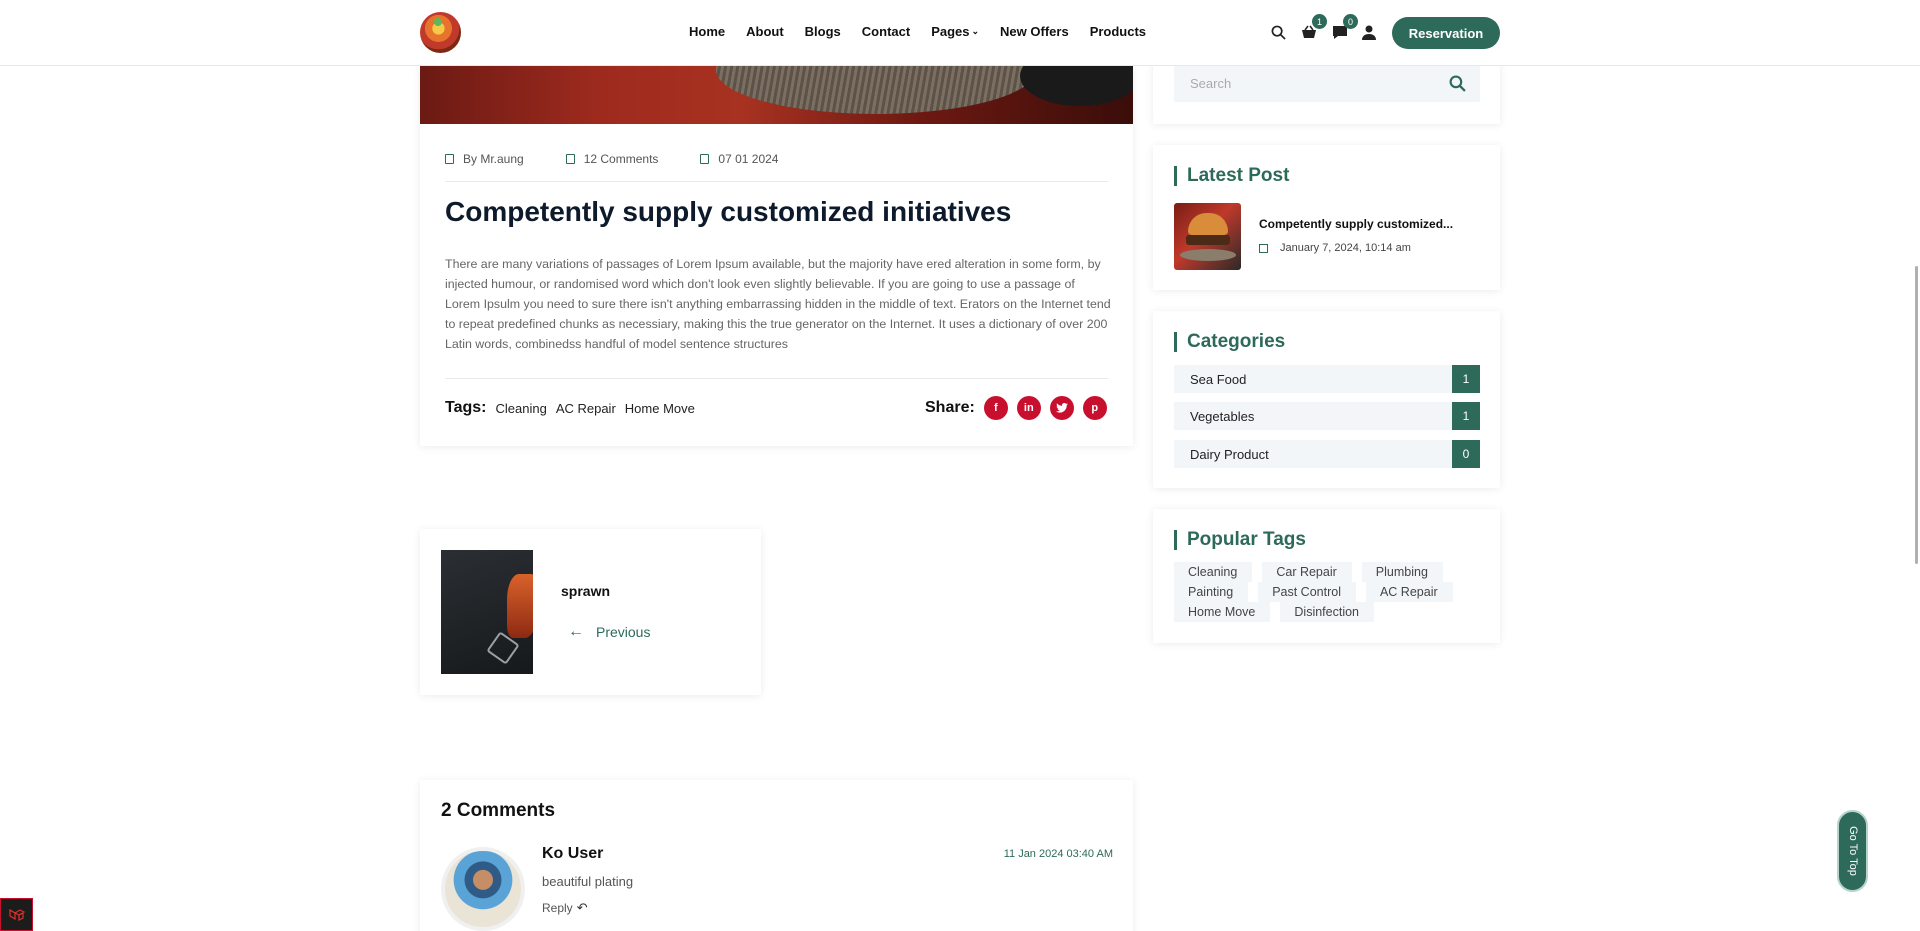 Image resolution: width=1920 pixels, height=931 pixels. I want to click on article-tags: Tags: Cleaning AC Repair Home Move, so click(574, 408).